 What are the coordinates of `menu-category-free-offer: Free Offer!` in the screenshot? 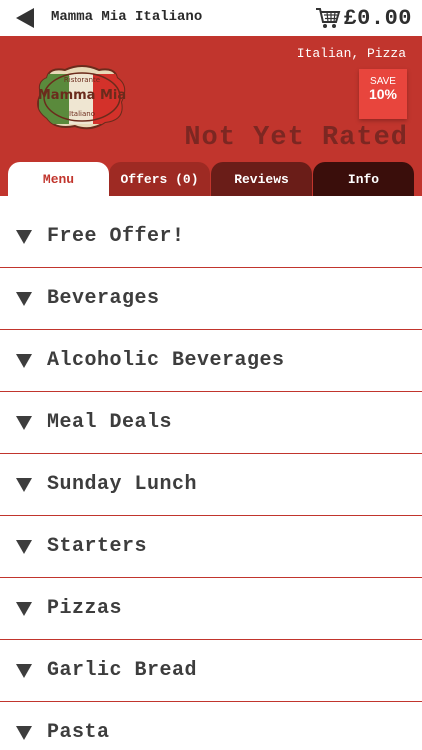 It's located at (211, 237).